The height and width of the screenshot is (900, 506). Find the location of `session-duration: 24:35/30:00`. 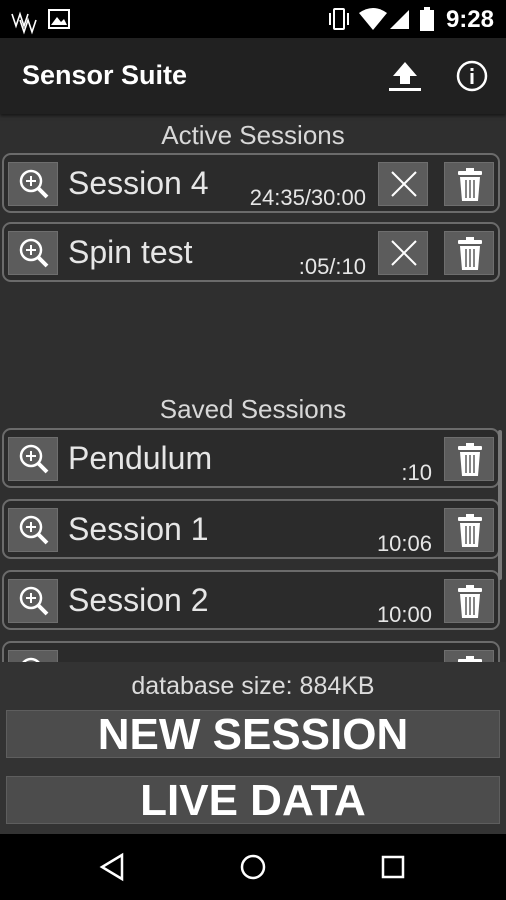

session-duration: 24:35/30:00 is located at coordinates (307, 197).